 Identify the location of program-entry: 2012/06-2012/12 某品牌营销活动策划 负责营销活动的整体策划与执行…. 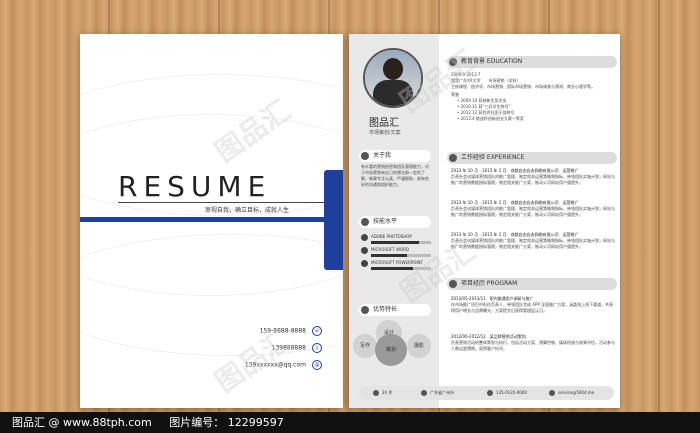
(533, 343).